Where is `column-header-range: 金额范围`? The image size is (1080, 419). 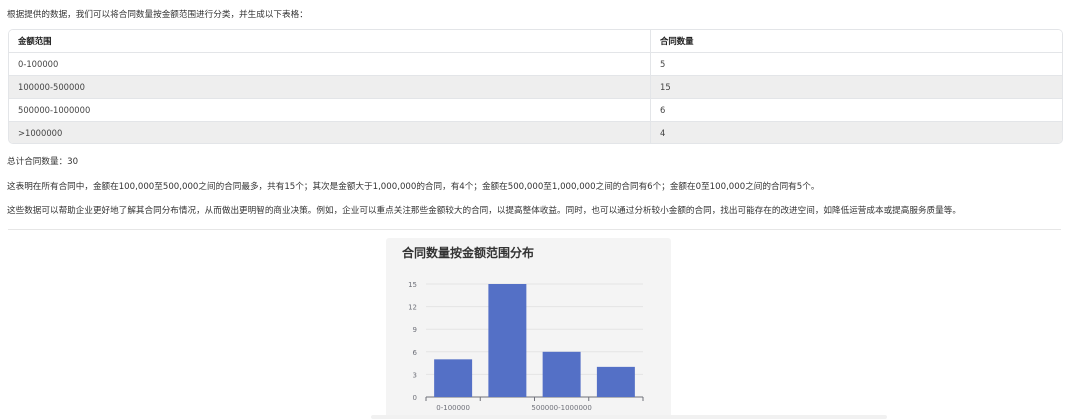
column-header-range: 金额范围 is located at coordinates (330, 41).